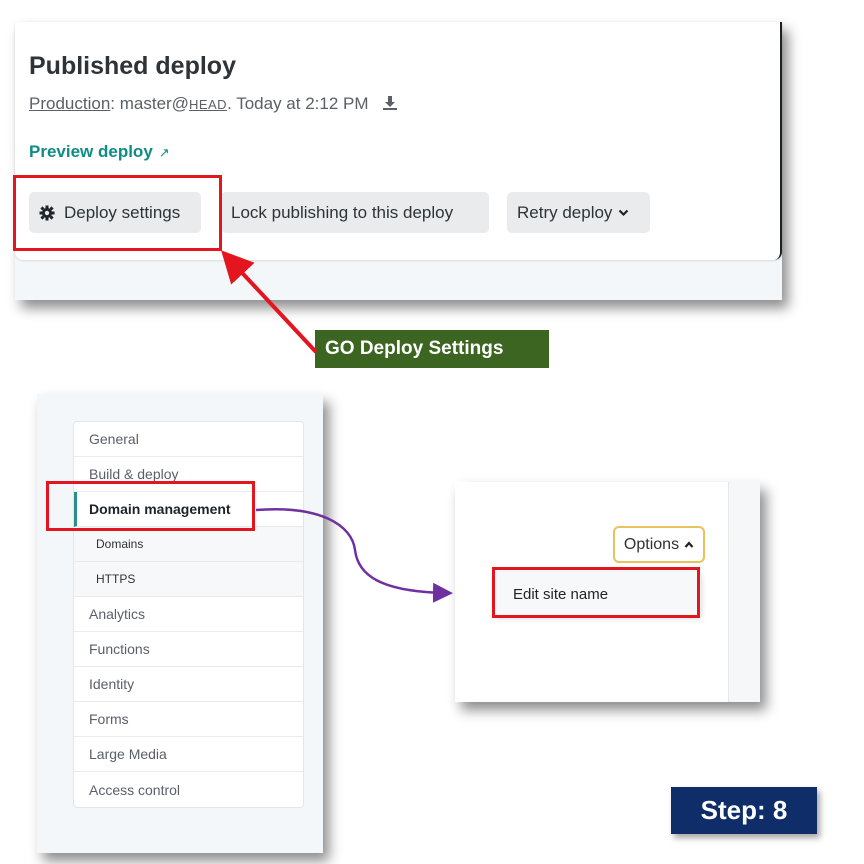  What do you see at coordinates (651, 544) in the screenshot?
I see `options-label: Options` at bounding box center [651, 544].